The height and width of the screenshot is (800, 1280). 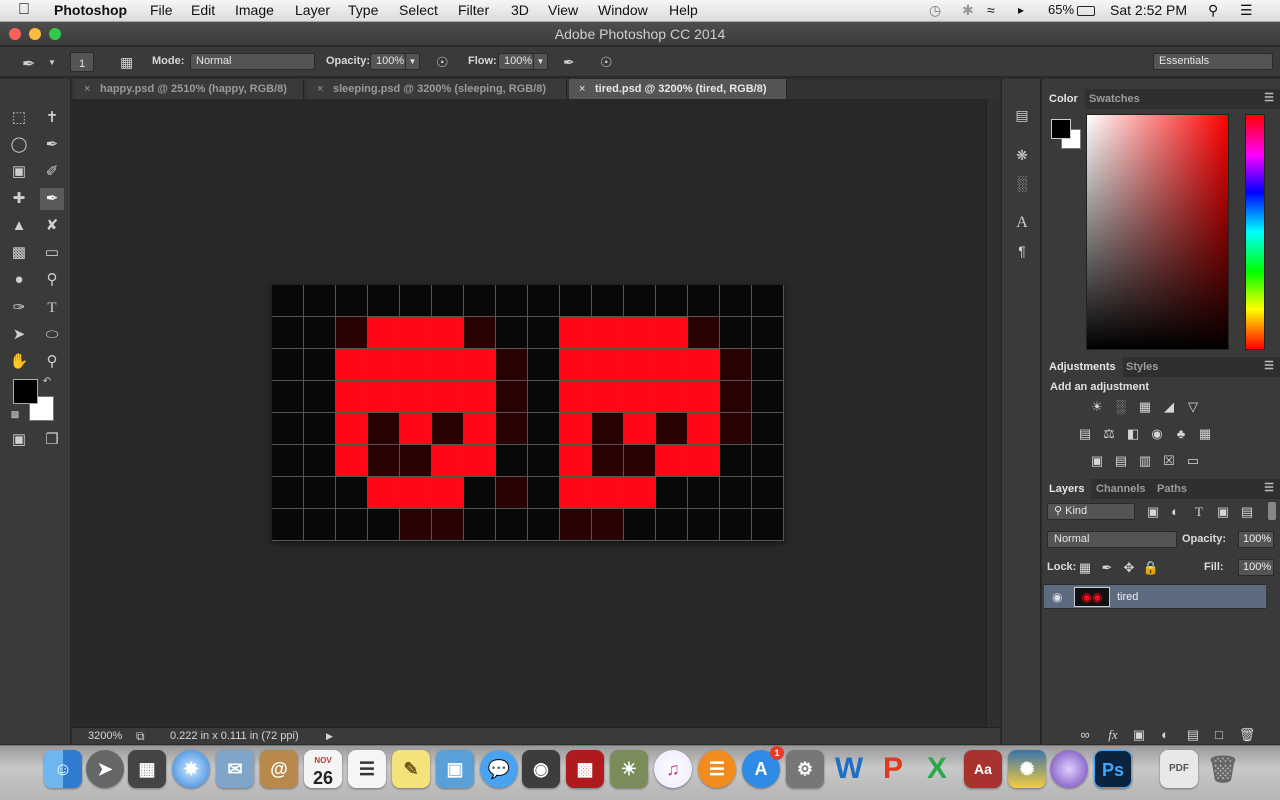 I want to click on menu-help: Help, so click(x=683, y=10).